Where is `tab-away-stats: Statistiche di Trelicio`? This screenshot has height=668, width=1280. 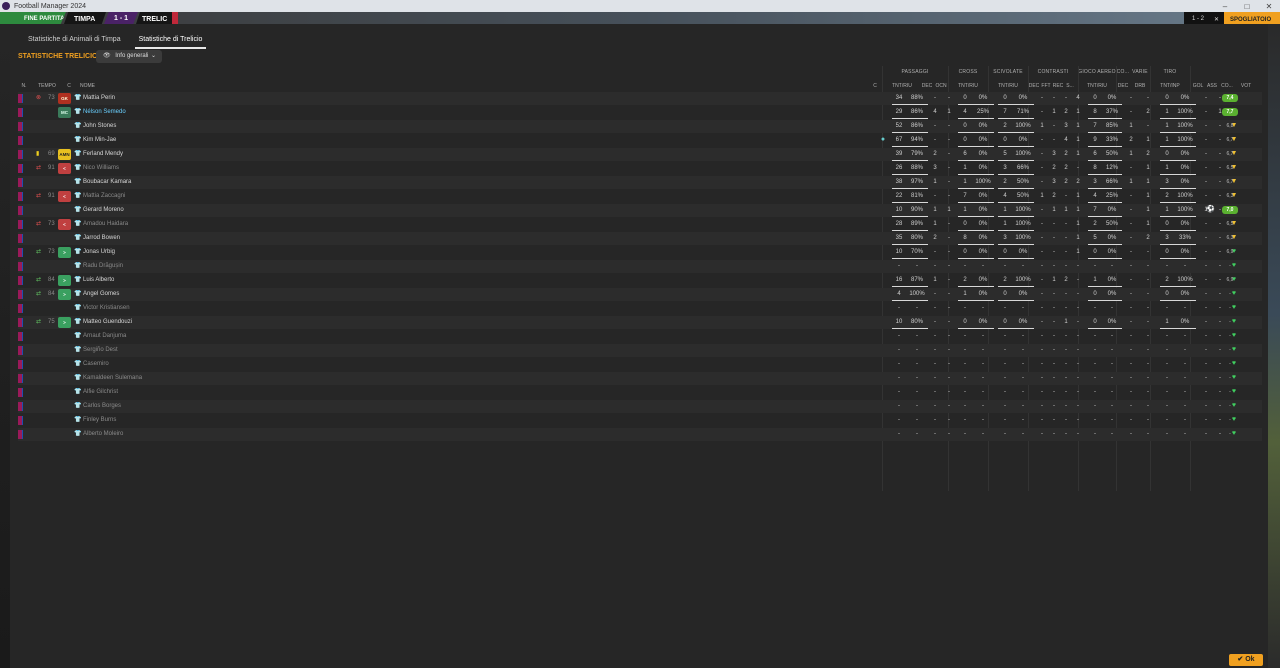
tab-away-stats: Statistiche di Trelicio is located at coordinates (170, 42).